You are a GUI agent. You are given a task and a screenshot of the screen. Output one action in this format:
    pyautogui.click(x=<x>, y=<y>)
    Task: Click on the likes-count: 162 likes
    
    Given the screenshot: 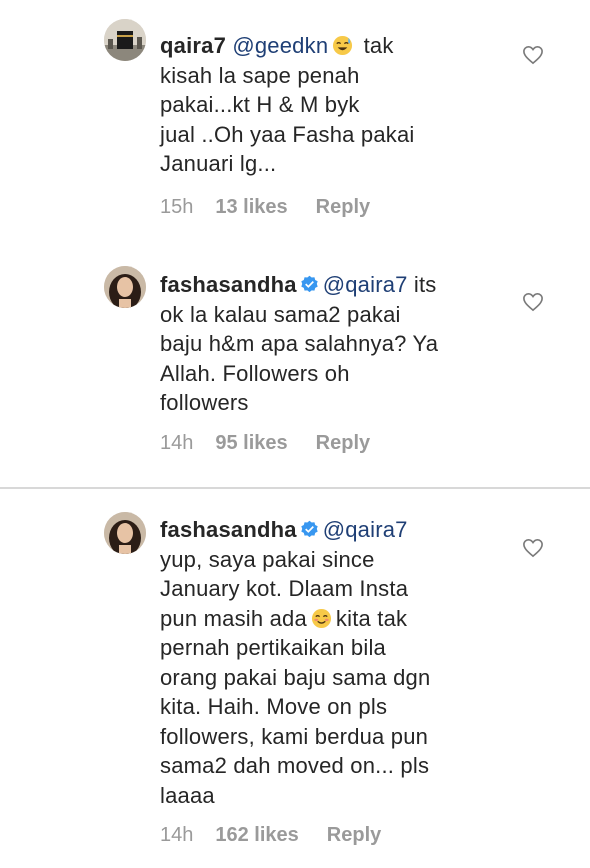 What is the action you would take?
    pyautogui.click(x=256, y=835)
    